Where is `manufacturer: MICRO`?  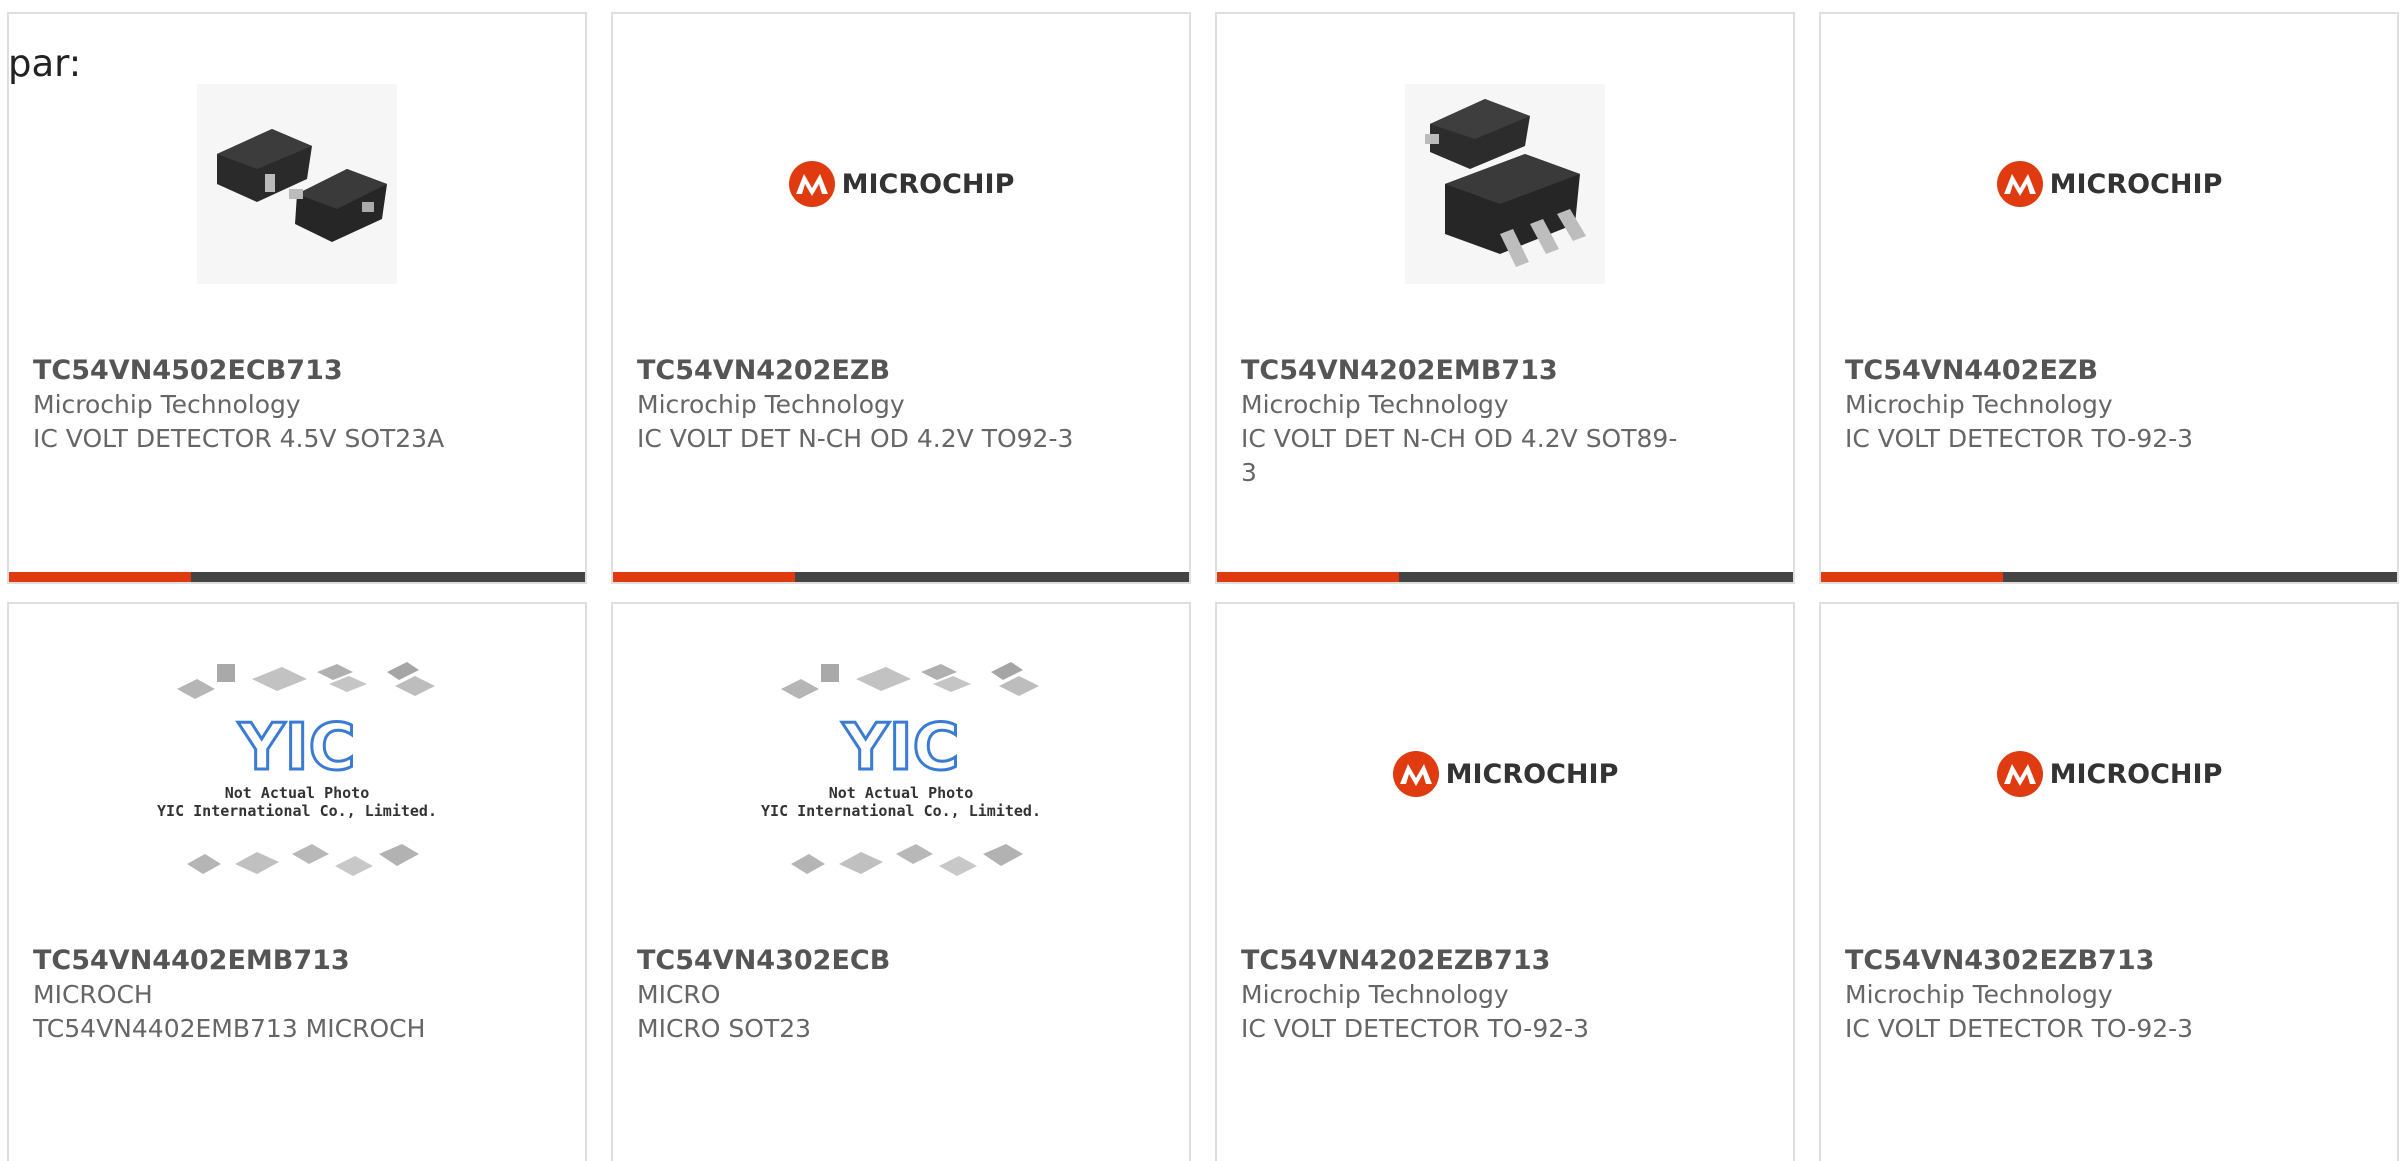 manufacturer: MICRO is located at coordinates (679, 994).